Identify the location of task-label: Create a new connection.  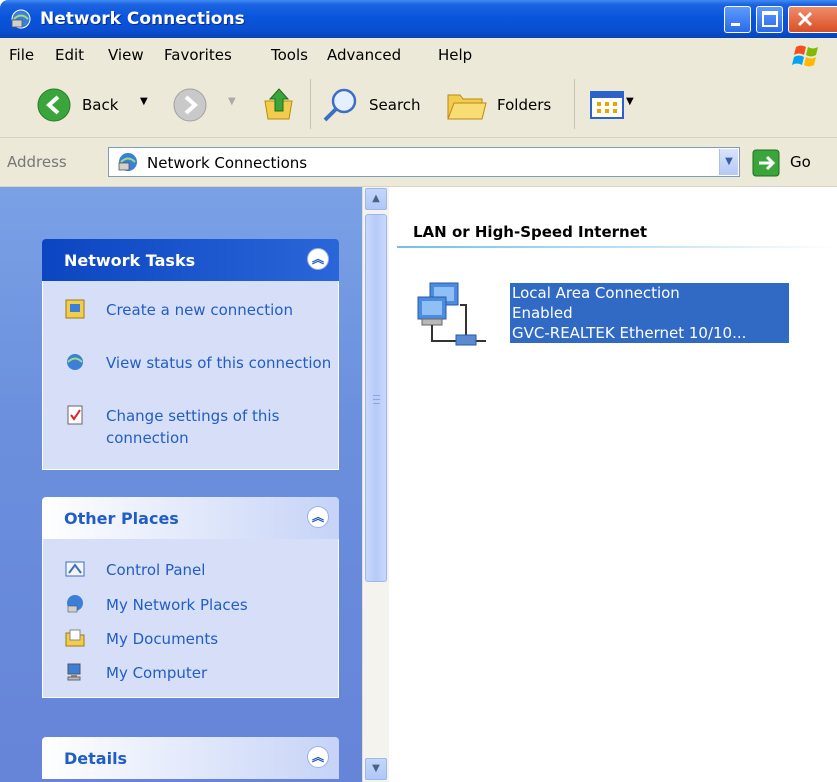
(199, 310).